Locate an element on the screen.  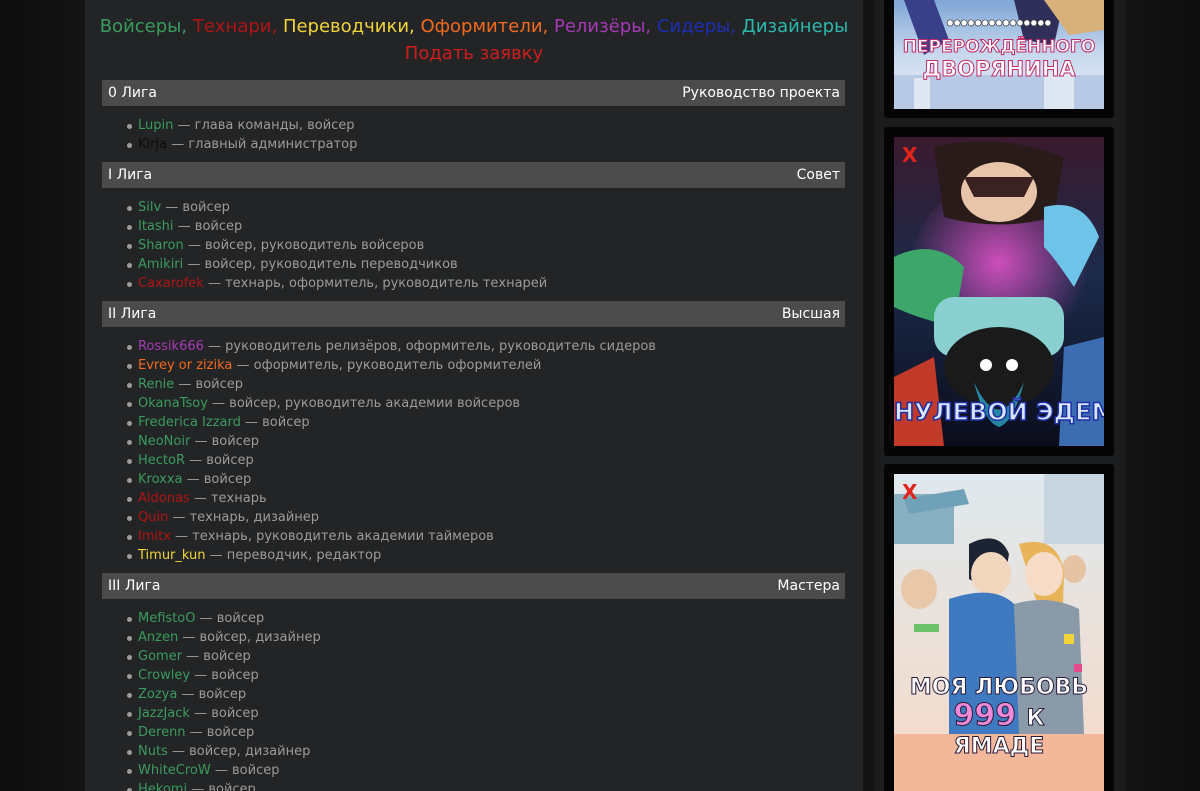
poster-title-word: К is located at coordinates (1035, 719).